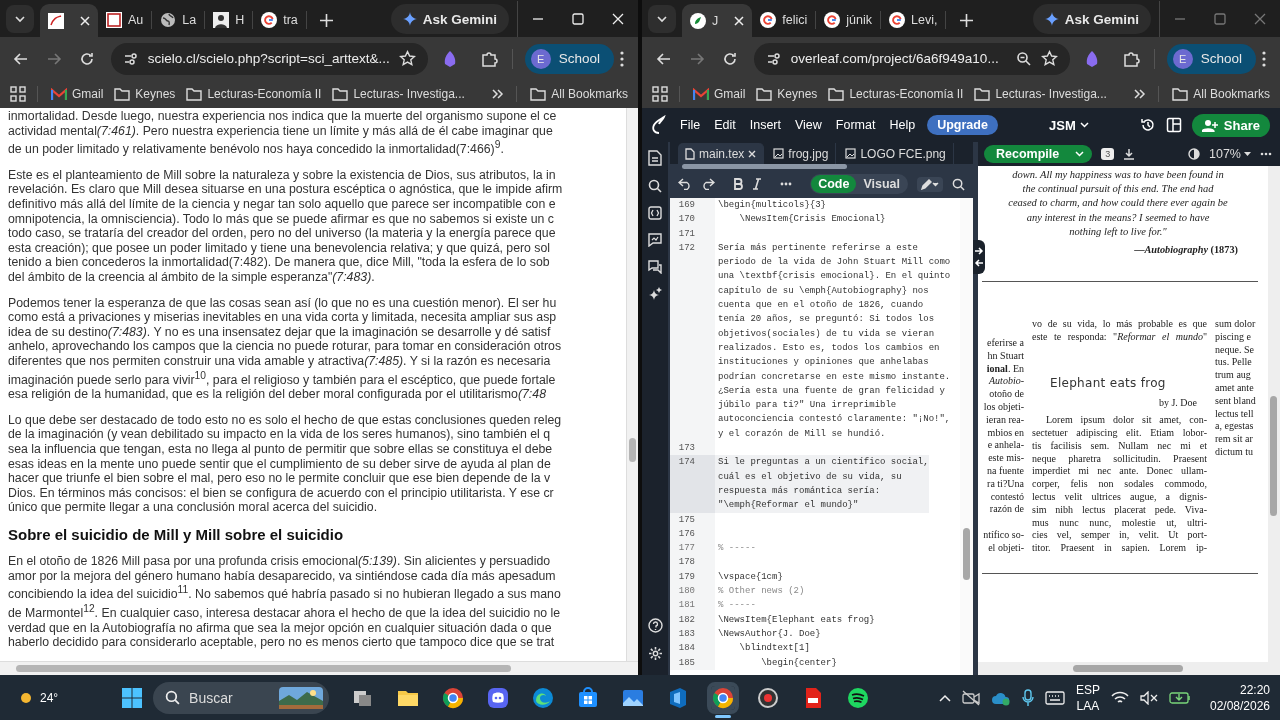  What do you see at coordinates (655, 267) in the screenshot?
I see `chat-icon` at bounding box center [655, 267].